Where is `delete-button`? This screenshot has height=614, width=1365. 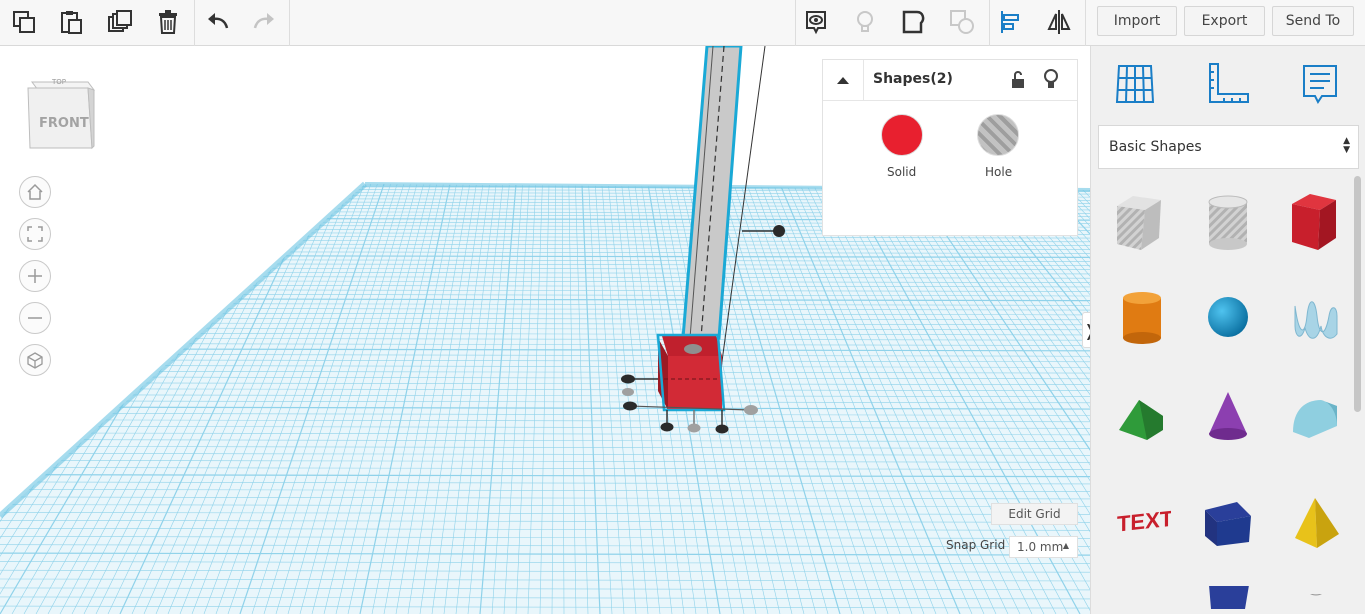 delete-button is located at coordinates (168, 22).